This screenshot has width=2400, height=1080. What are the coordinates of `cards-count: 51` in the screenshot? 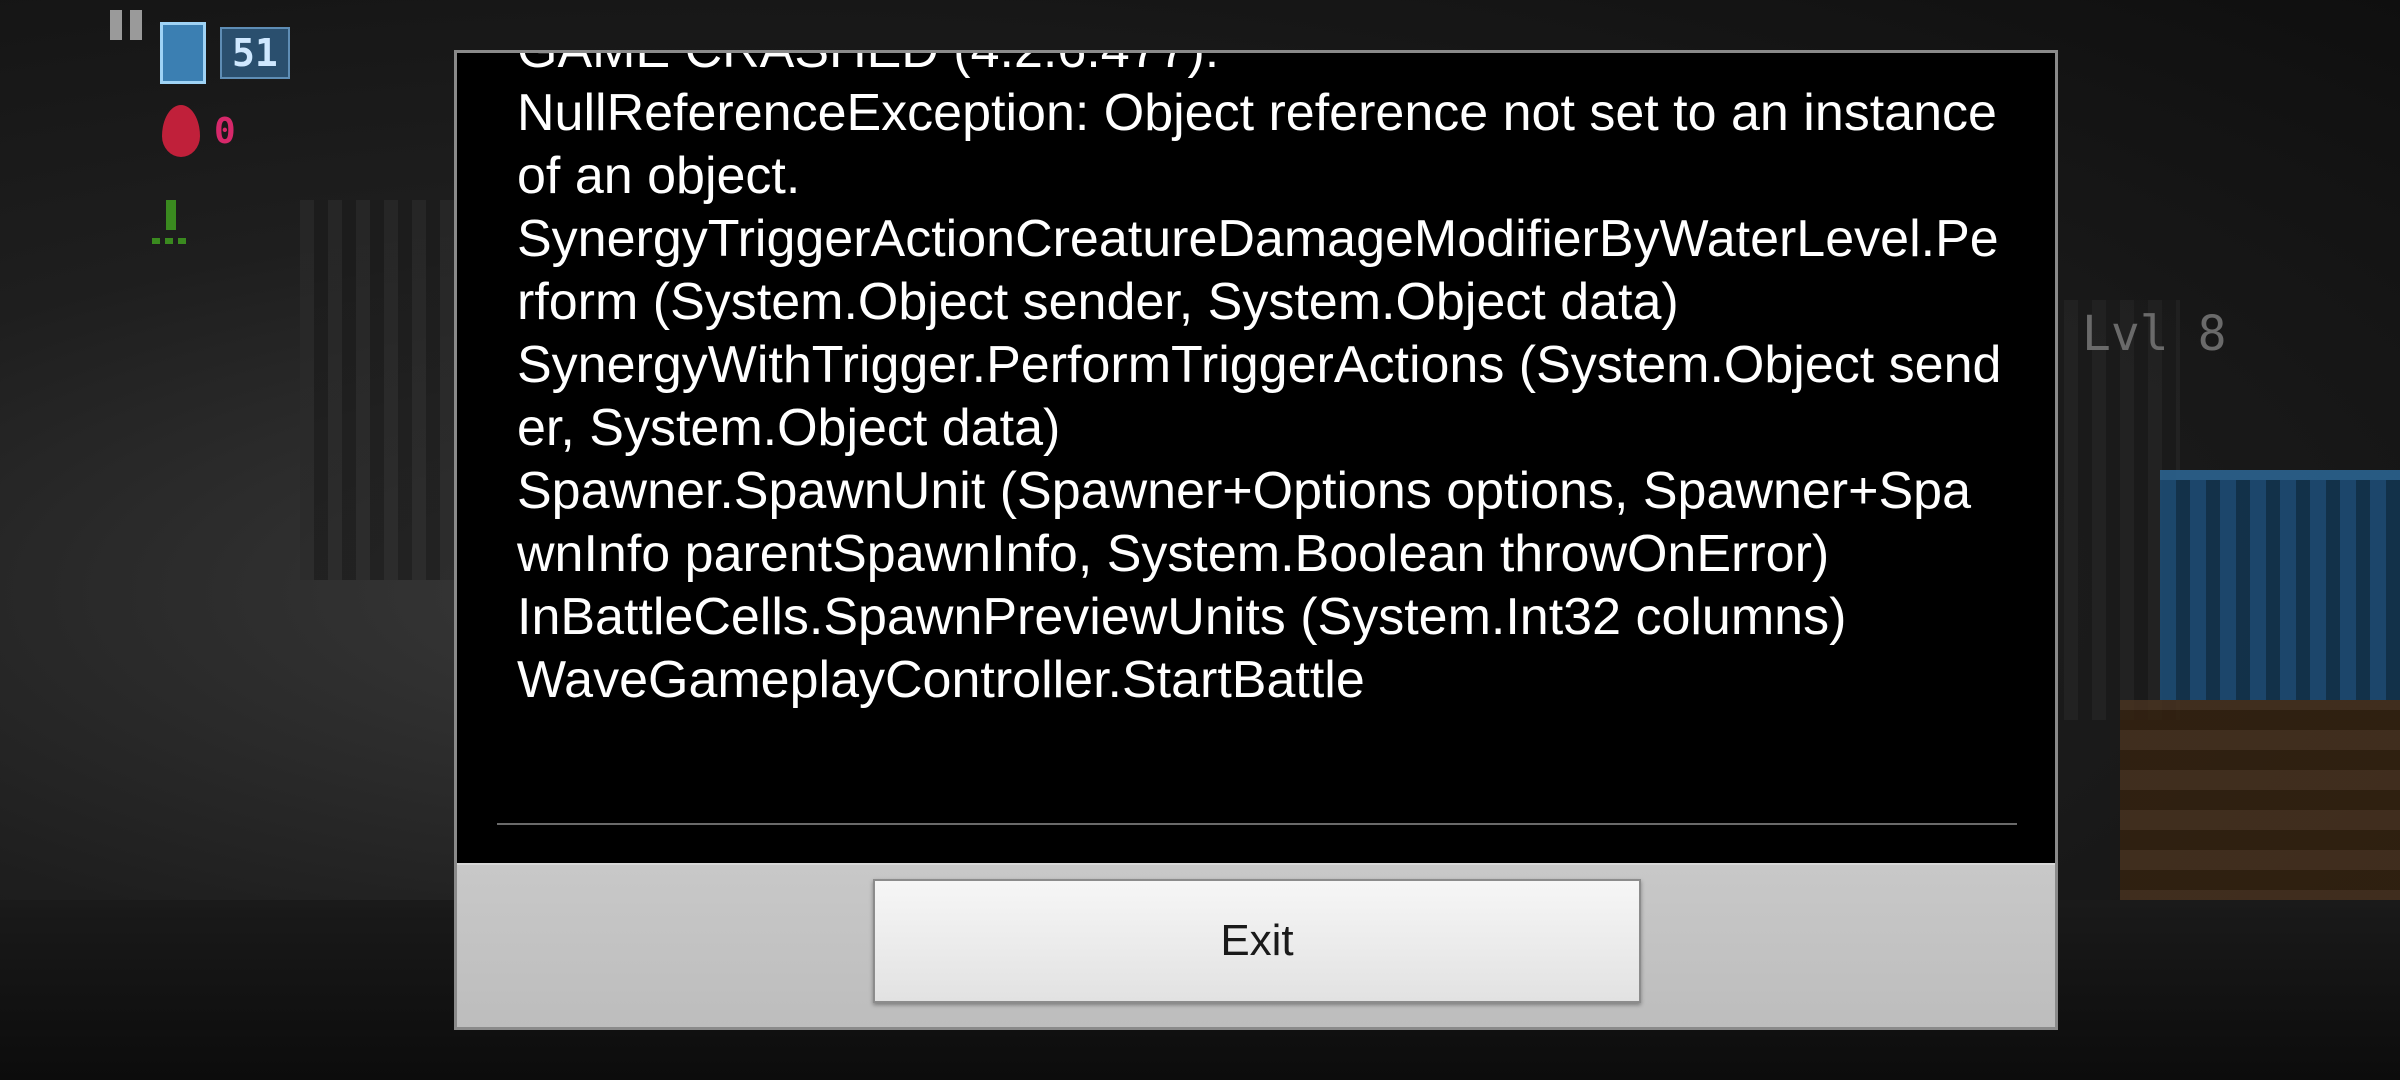 It's located at (255, 53).